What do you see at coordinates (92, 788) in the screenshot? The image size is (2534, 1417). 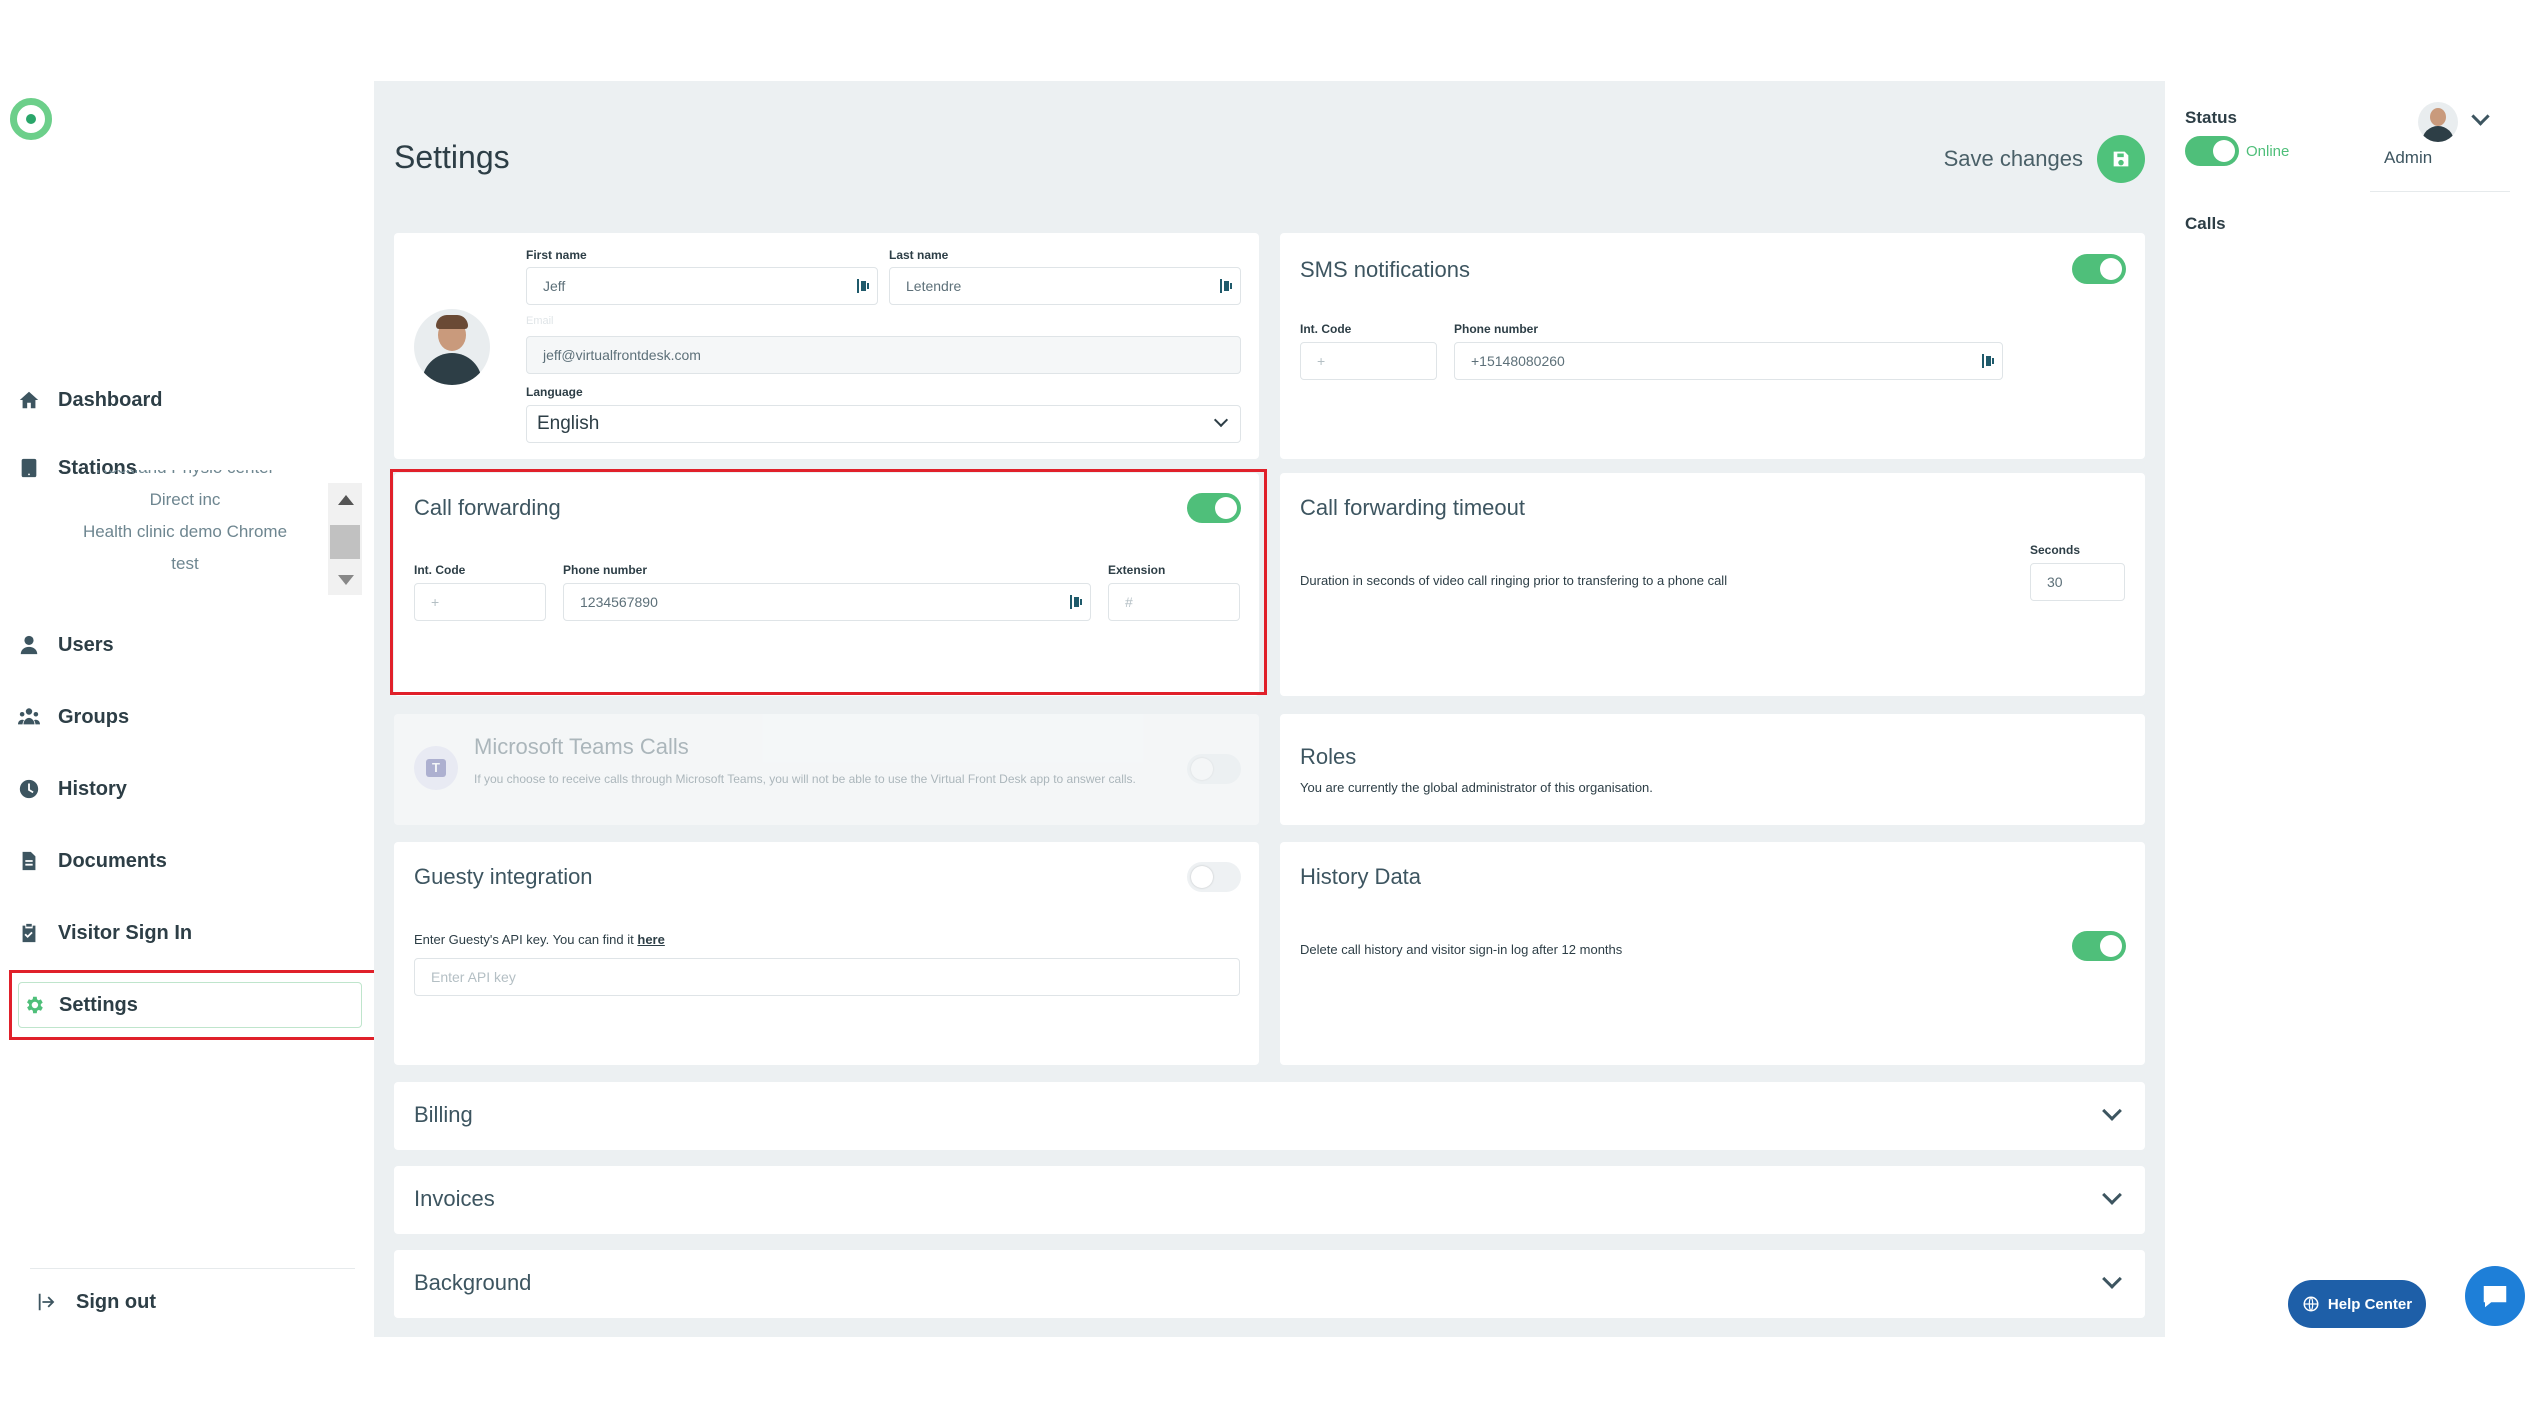 I see `sidebar-item-label: History` at bounding box center [92, 788].